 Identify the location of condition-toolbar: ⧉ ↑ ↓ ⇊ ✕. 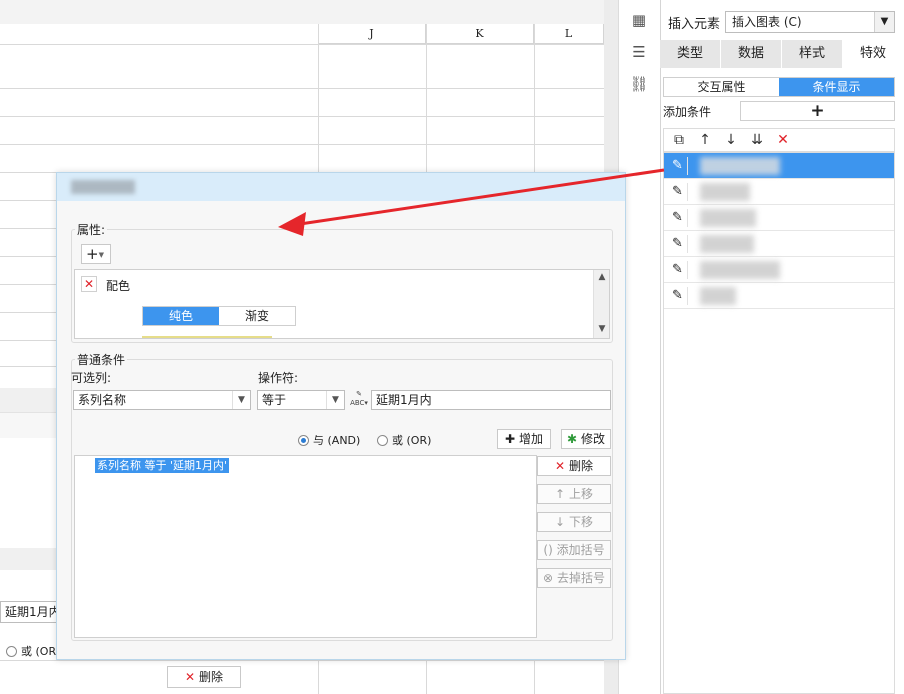
(779, 140).